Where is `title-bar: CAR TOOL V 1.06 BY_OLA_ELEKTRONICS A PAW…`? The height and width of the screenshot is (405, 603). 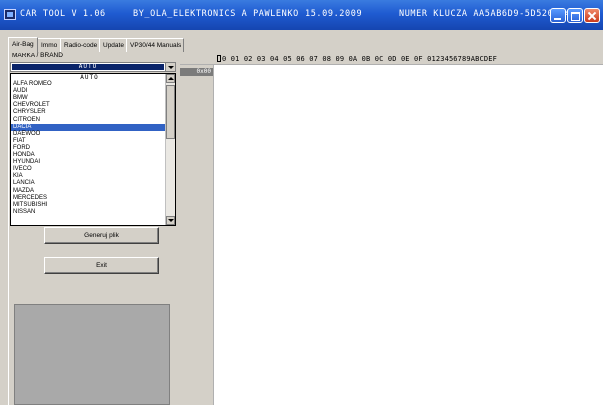 title-bar: CAR TOOL V 1.06 BY_OLA_ELEKTRONICS A PAW… is located at coordinates (301, 15).